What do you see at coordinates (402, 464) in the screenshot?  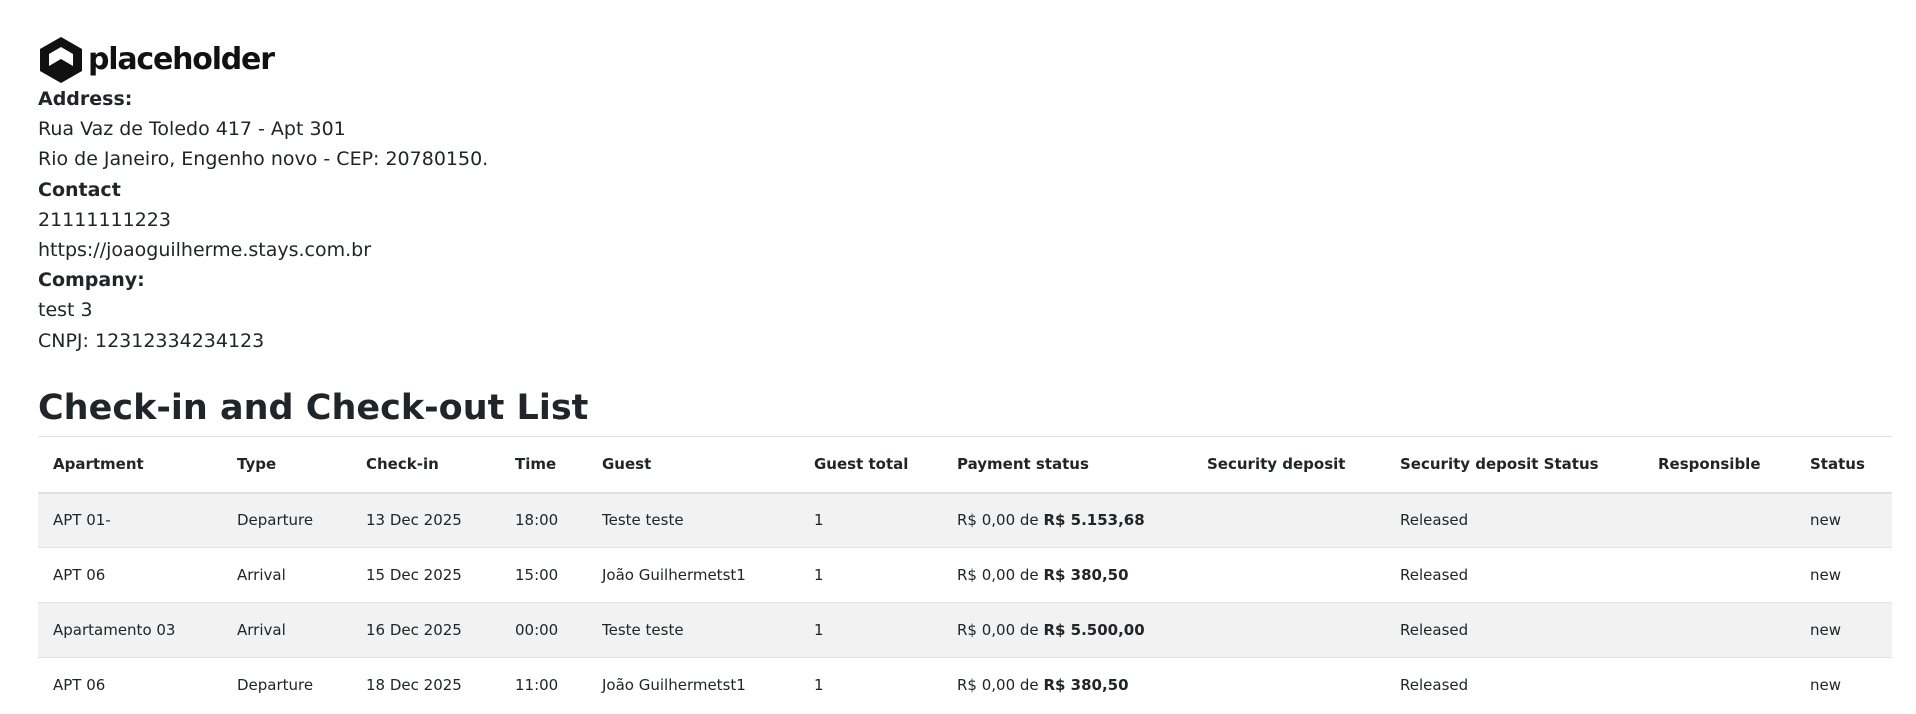 I see `header-checkin: Check-in` at bounding box center [402, 464].